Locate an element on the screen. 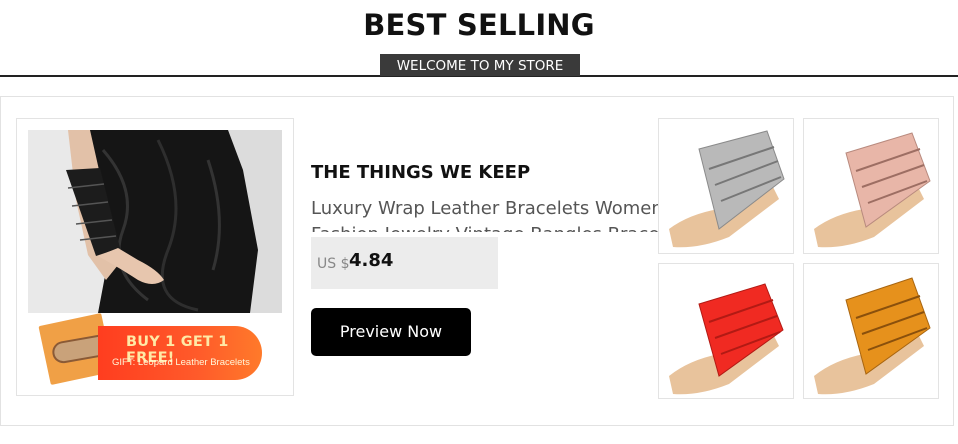  model-wearing-bracelet-image is located at coordinates (155, 221).